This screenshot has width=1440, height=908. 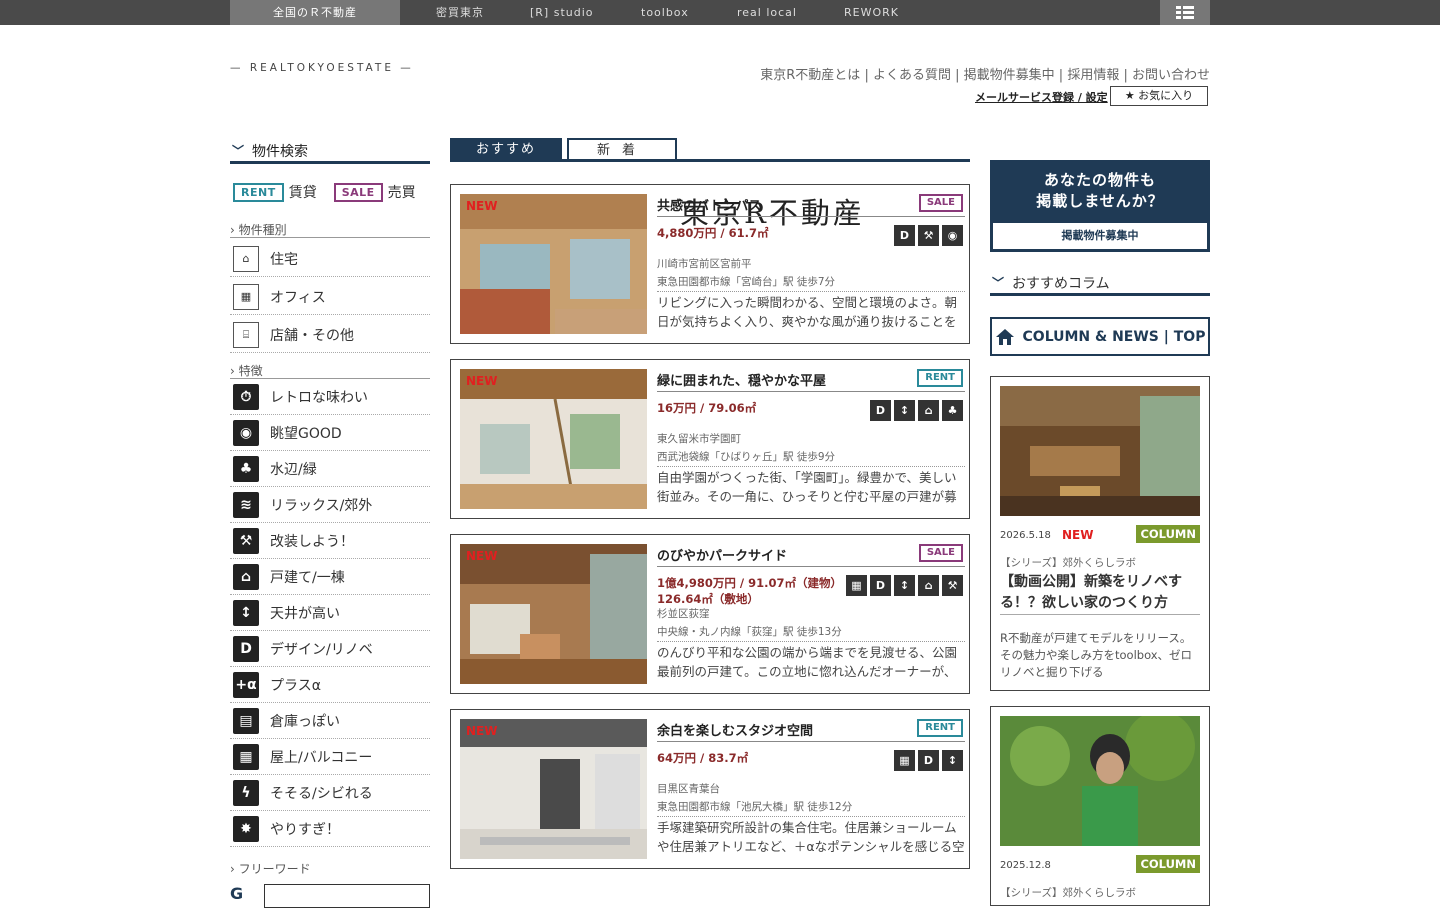 What do you see at coordinates (810, 75) in the screenshot?
I see `link-about: 東京R不動産とは` at bounding box center [810, 75].